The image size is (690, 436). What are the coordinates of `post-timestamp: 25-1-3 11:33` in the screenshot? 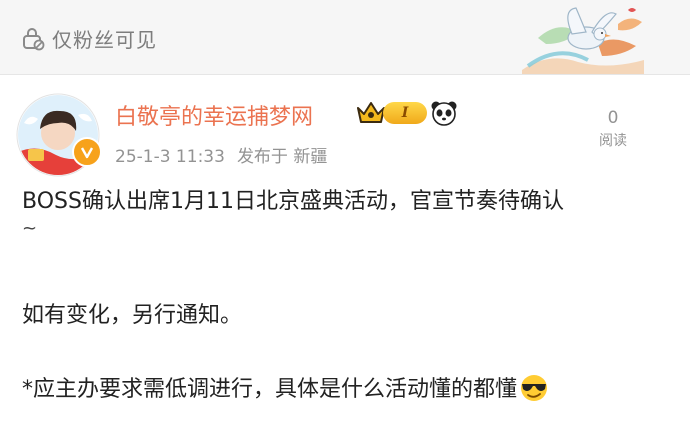 It's located at (170, 157).